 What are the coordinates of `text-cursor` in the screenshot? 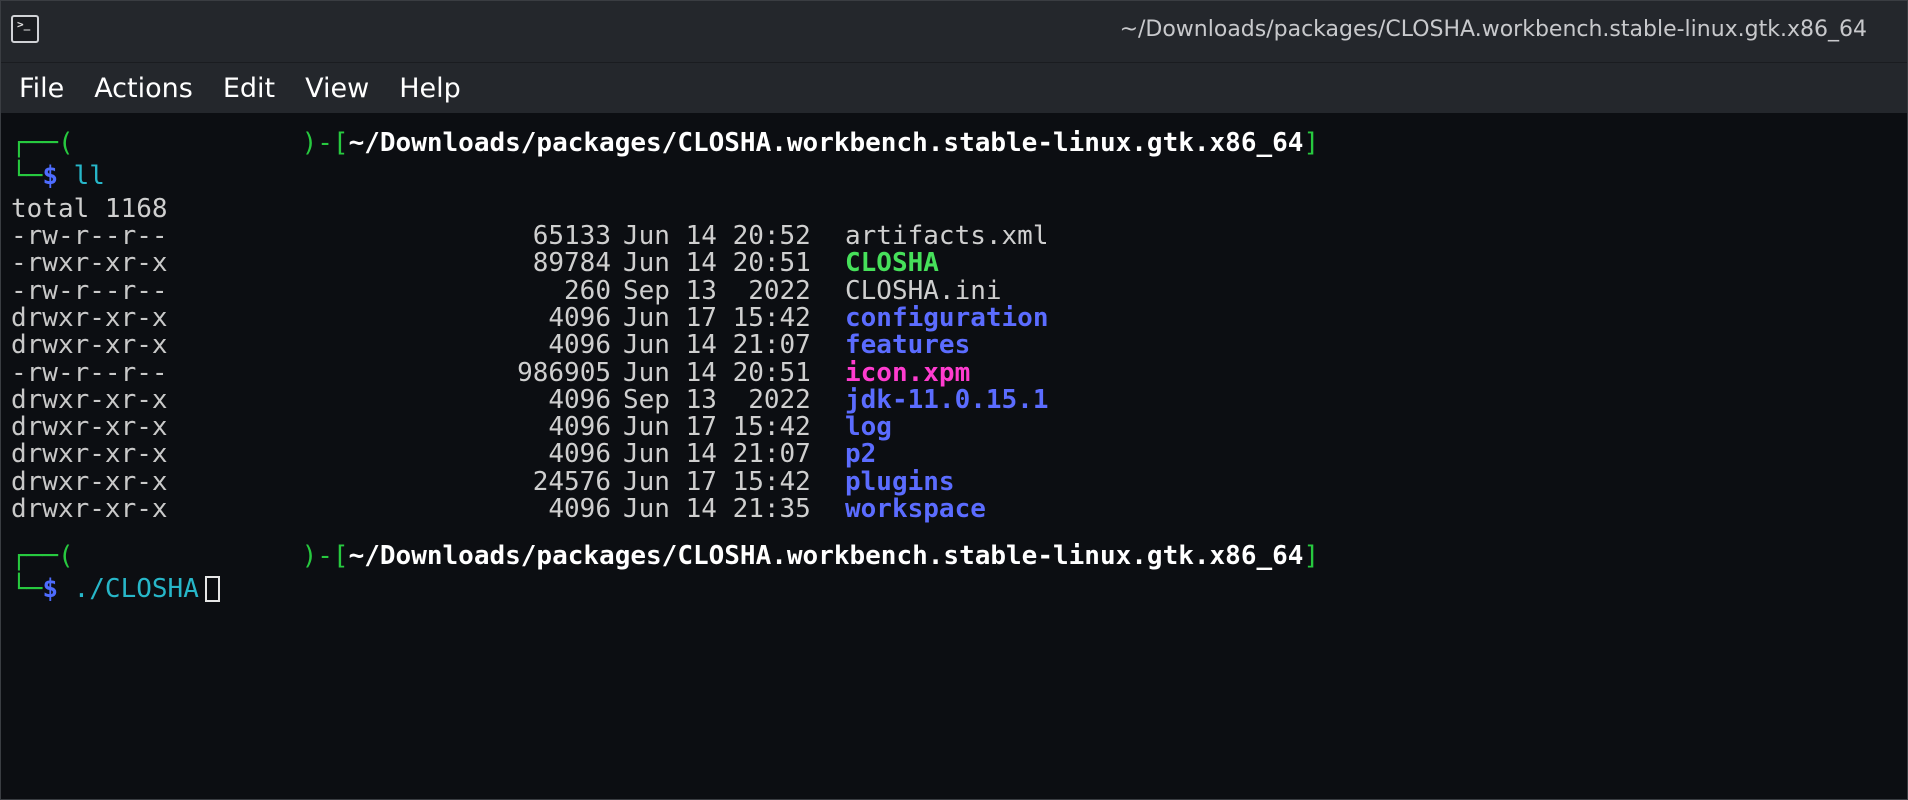 It's located at (212, 589).